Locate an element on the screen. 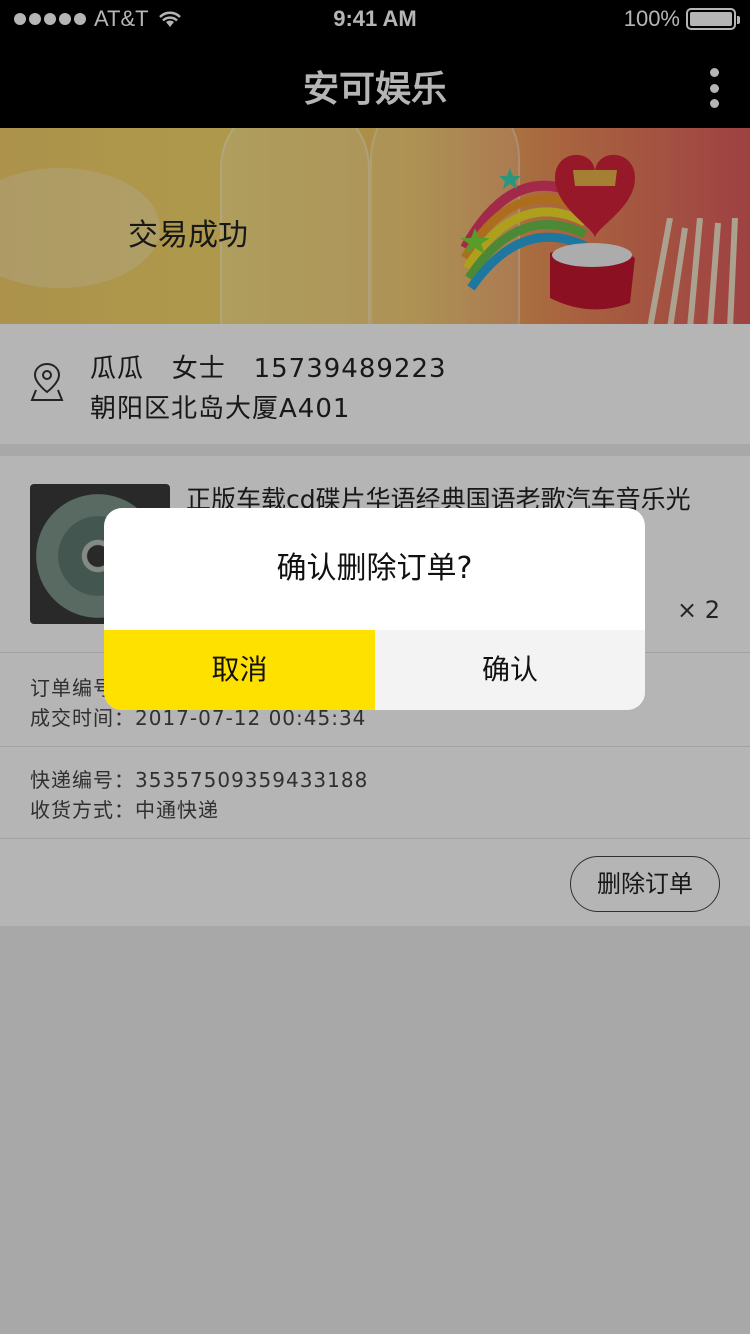 The width and height of the screenshot is (750, 1334). cancel-button: 取消 is located at coordinates (239, 670).